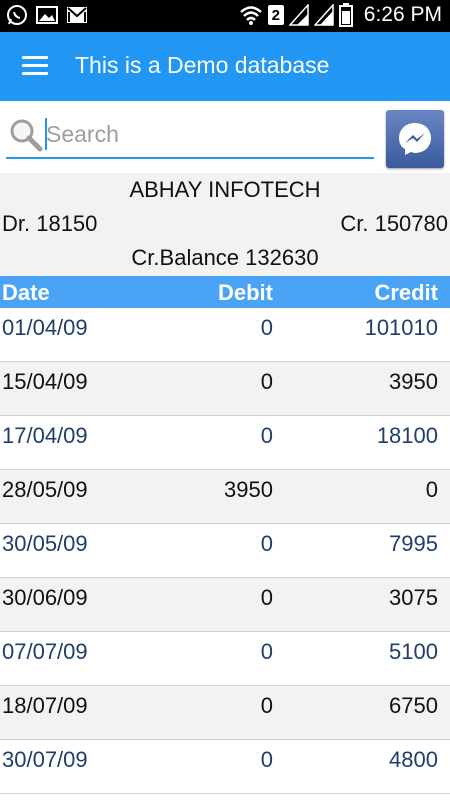  I want to click on cell-credit: 6750, so click(413, 705).